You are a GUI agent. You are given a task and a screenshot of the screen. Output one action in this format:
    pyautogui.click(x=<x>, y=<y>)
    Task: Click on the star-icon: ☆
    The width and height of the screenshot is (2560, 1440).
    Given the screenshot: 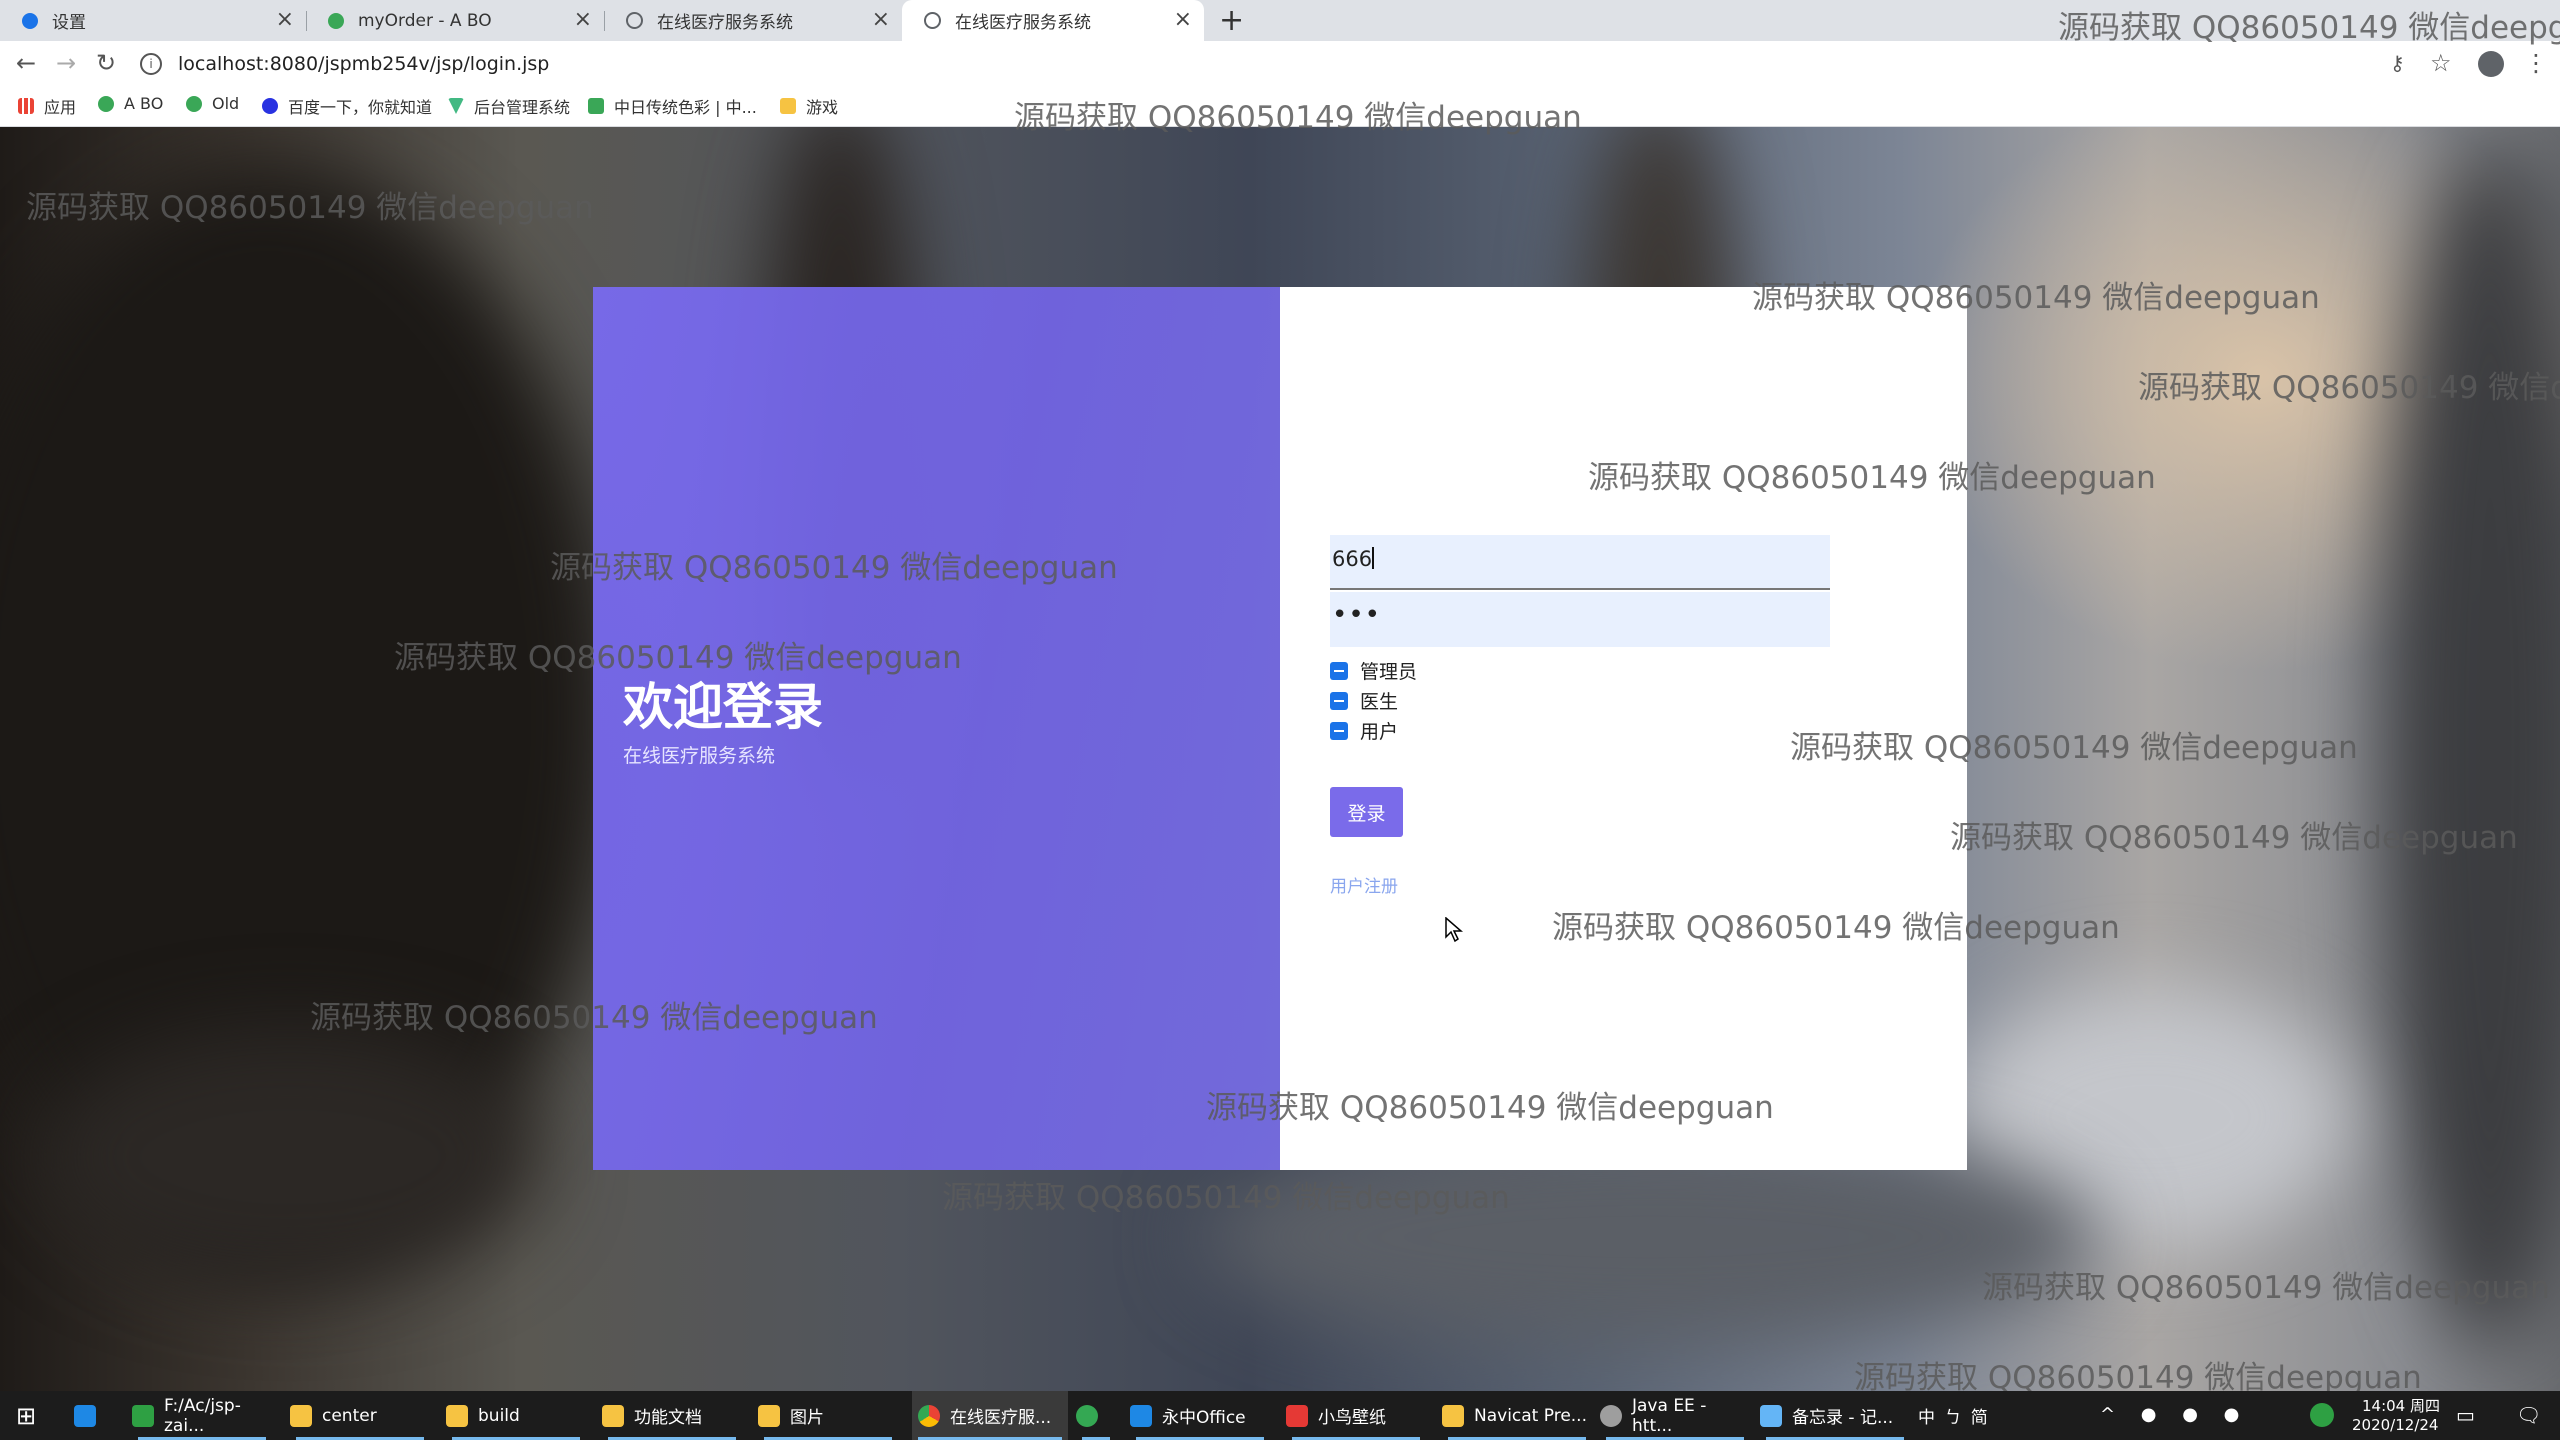 What is the action you would take?
    pyautogui.click(x=2441, y=63)
    